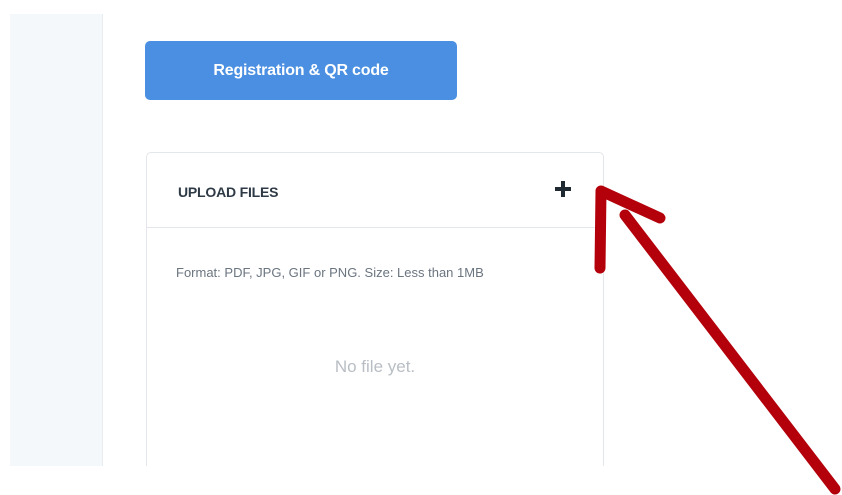  I want to click on add-file-button, so click(563, 189).